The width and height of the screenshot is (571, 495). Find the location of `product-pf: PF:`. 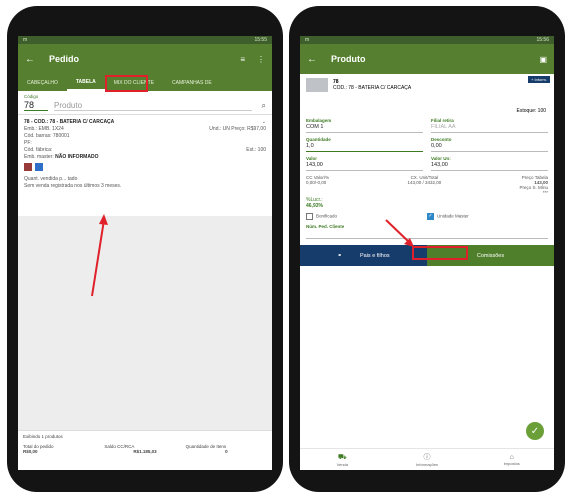

product-pf: PF: is located at coordinates (28, 143).